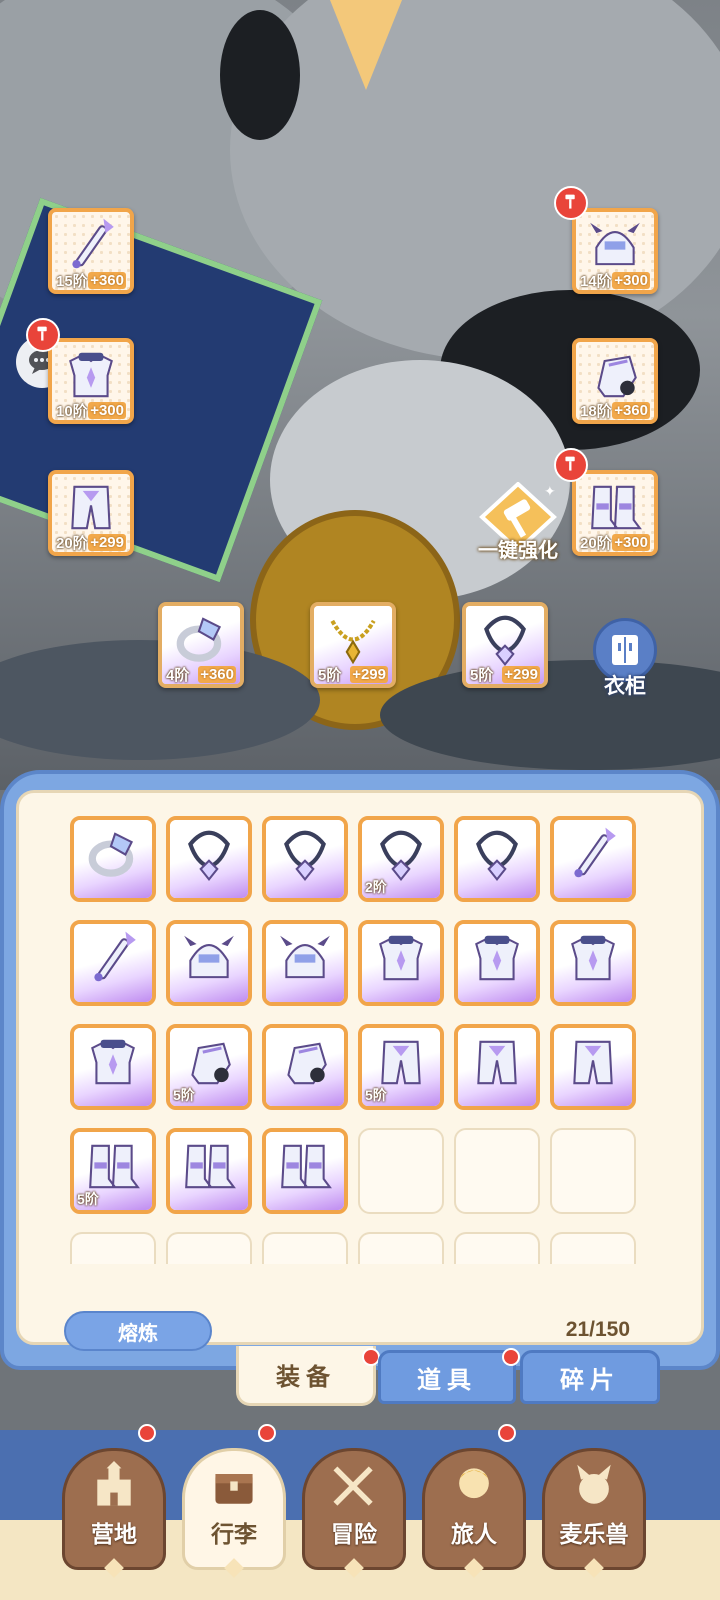 This screenshot has height=1600, width=720. What do you see at coordinates (518, 551) in the screenshot?
I see `strengthen-label: 一键强化` at bounding box center [518, 551].